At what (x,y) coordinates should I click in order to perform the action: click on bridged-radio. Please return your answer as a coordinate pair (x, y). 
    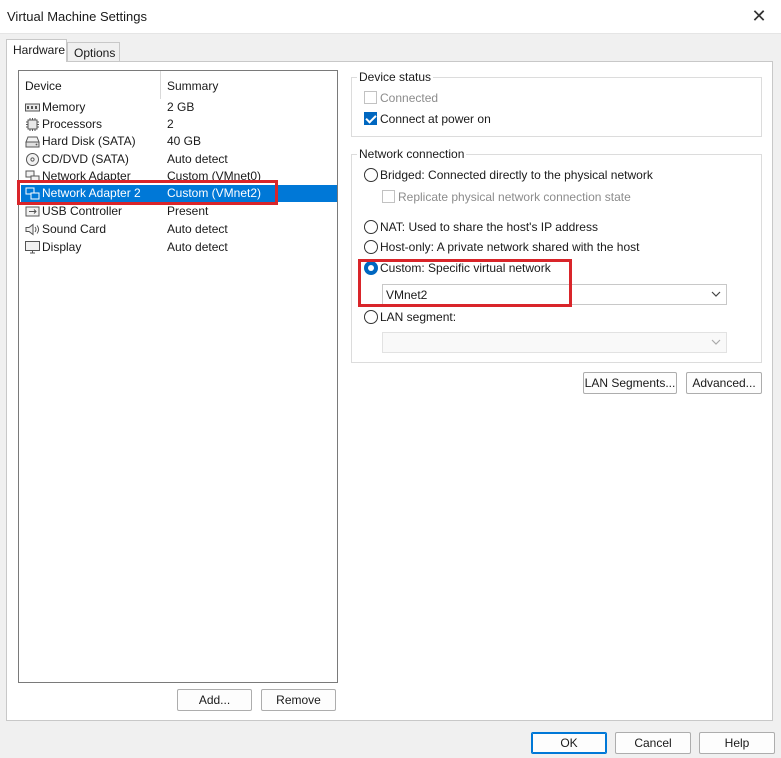
    Looking at the image, I should click on (371, 175).